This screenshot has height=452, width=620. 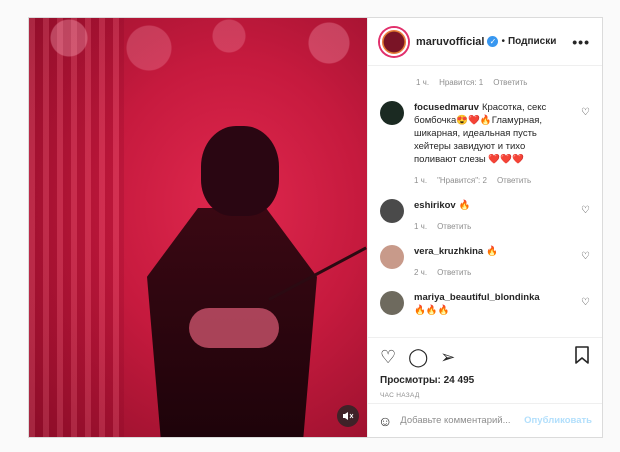 I want to click on comment-meta: 1 ч. "Нравится": 2 Ответить, so click(x=484, y=180).